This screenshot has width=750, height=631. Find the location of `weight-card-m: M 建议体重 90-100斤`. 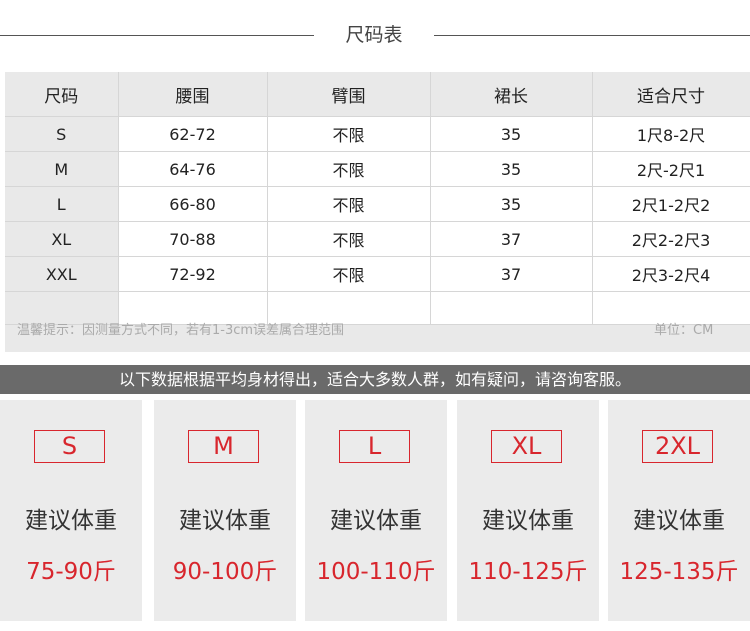

weight-card-m: M 建议体重 90-100斤 is located at coordinates (225, 510).